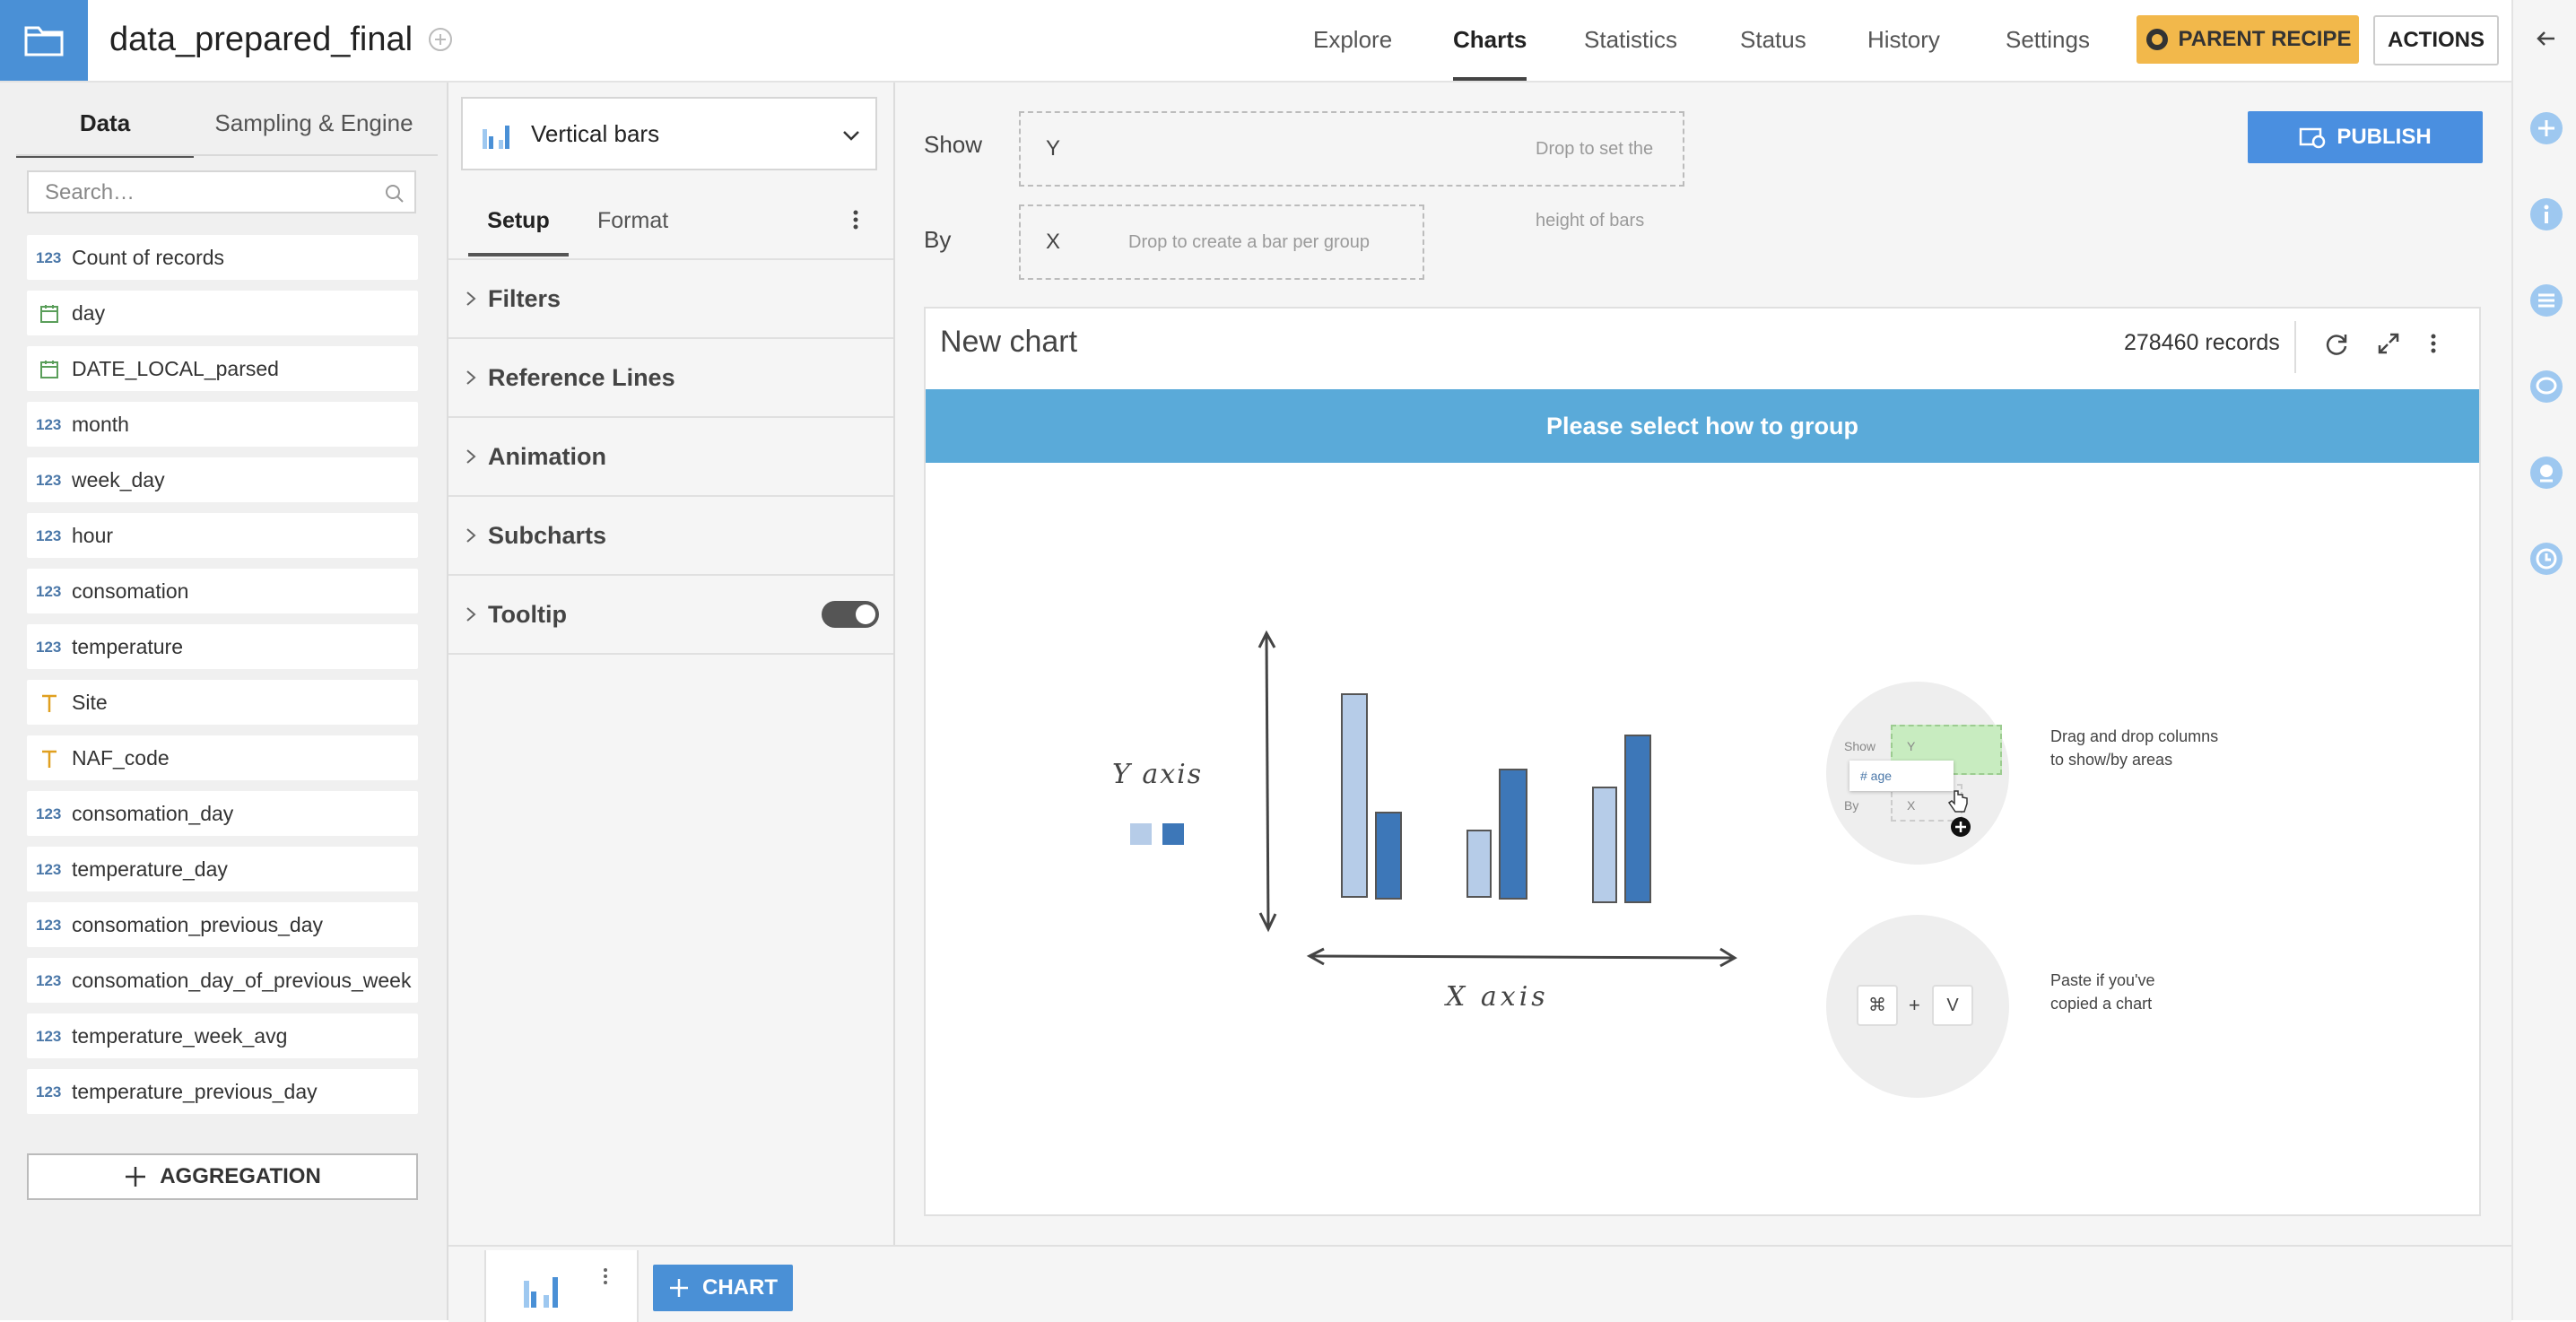  What do you see at coordinates (2048, 40) in the screenshot?
I see `nav-settings: Settings` at bounding box center [2048, 40].